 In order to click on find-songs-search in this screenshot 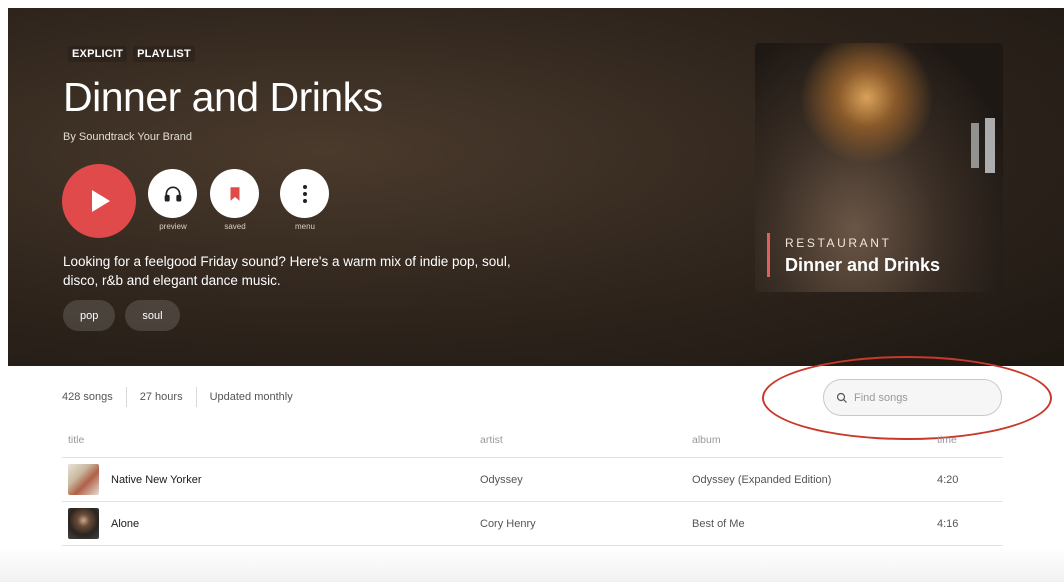, I will do `click(912, 397)`.